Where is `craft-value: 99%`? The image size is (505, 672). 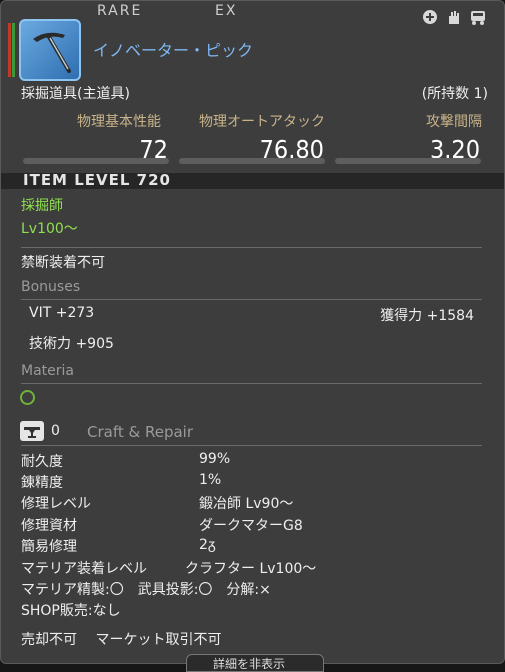
craft-value: 99% is located at coordinates (215, 459).